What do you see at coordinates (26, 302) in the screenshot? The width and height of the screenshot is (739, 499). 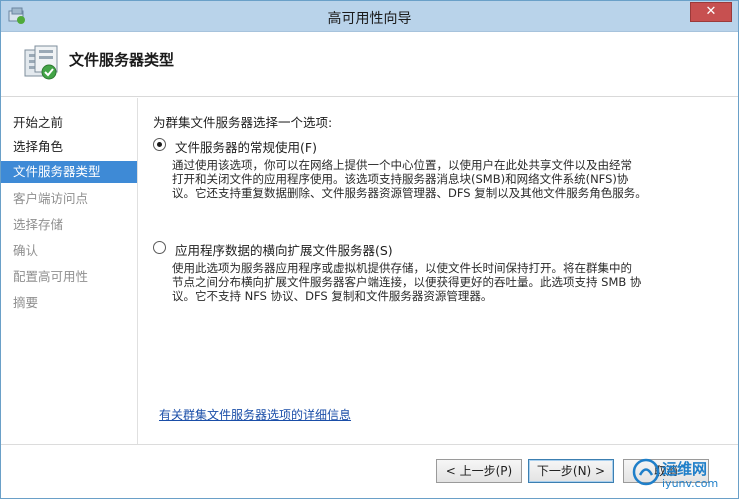 I see `nav-step-summary: 摘要` at bounding box center [26, 302].